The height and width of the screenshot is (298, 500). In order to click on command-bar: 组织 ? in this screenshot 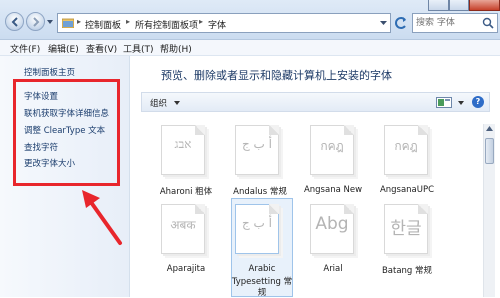, I will do `click(315, 102)`.